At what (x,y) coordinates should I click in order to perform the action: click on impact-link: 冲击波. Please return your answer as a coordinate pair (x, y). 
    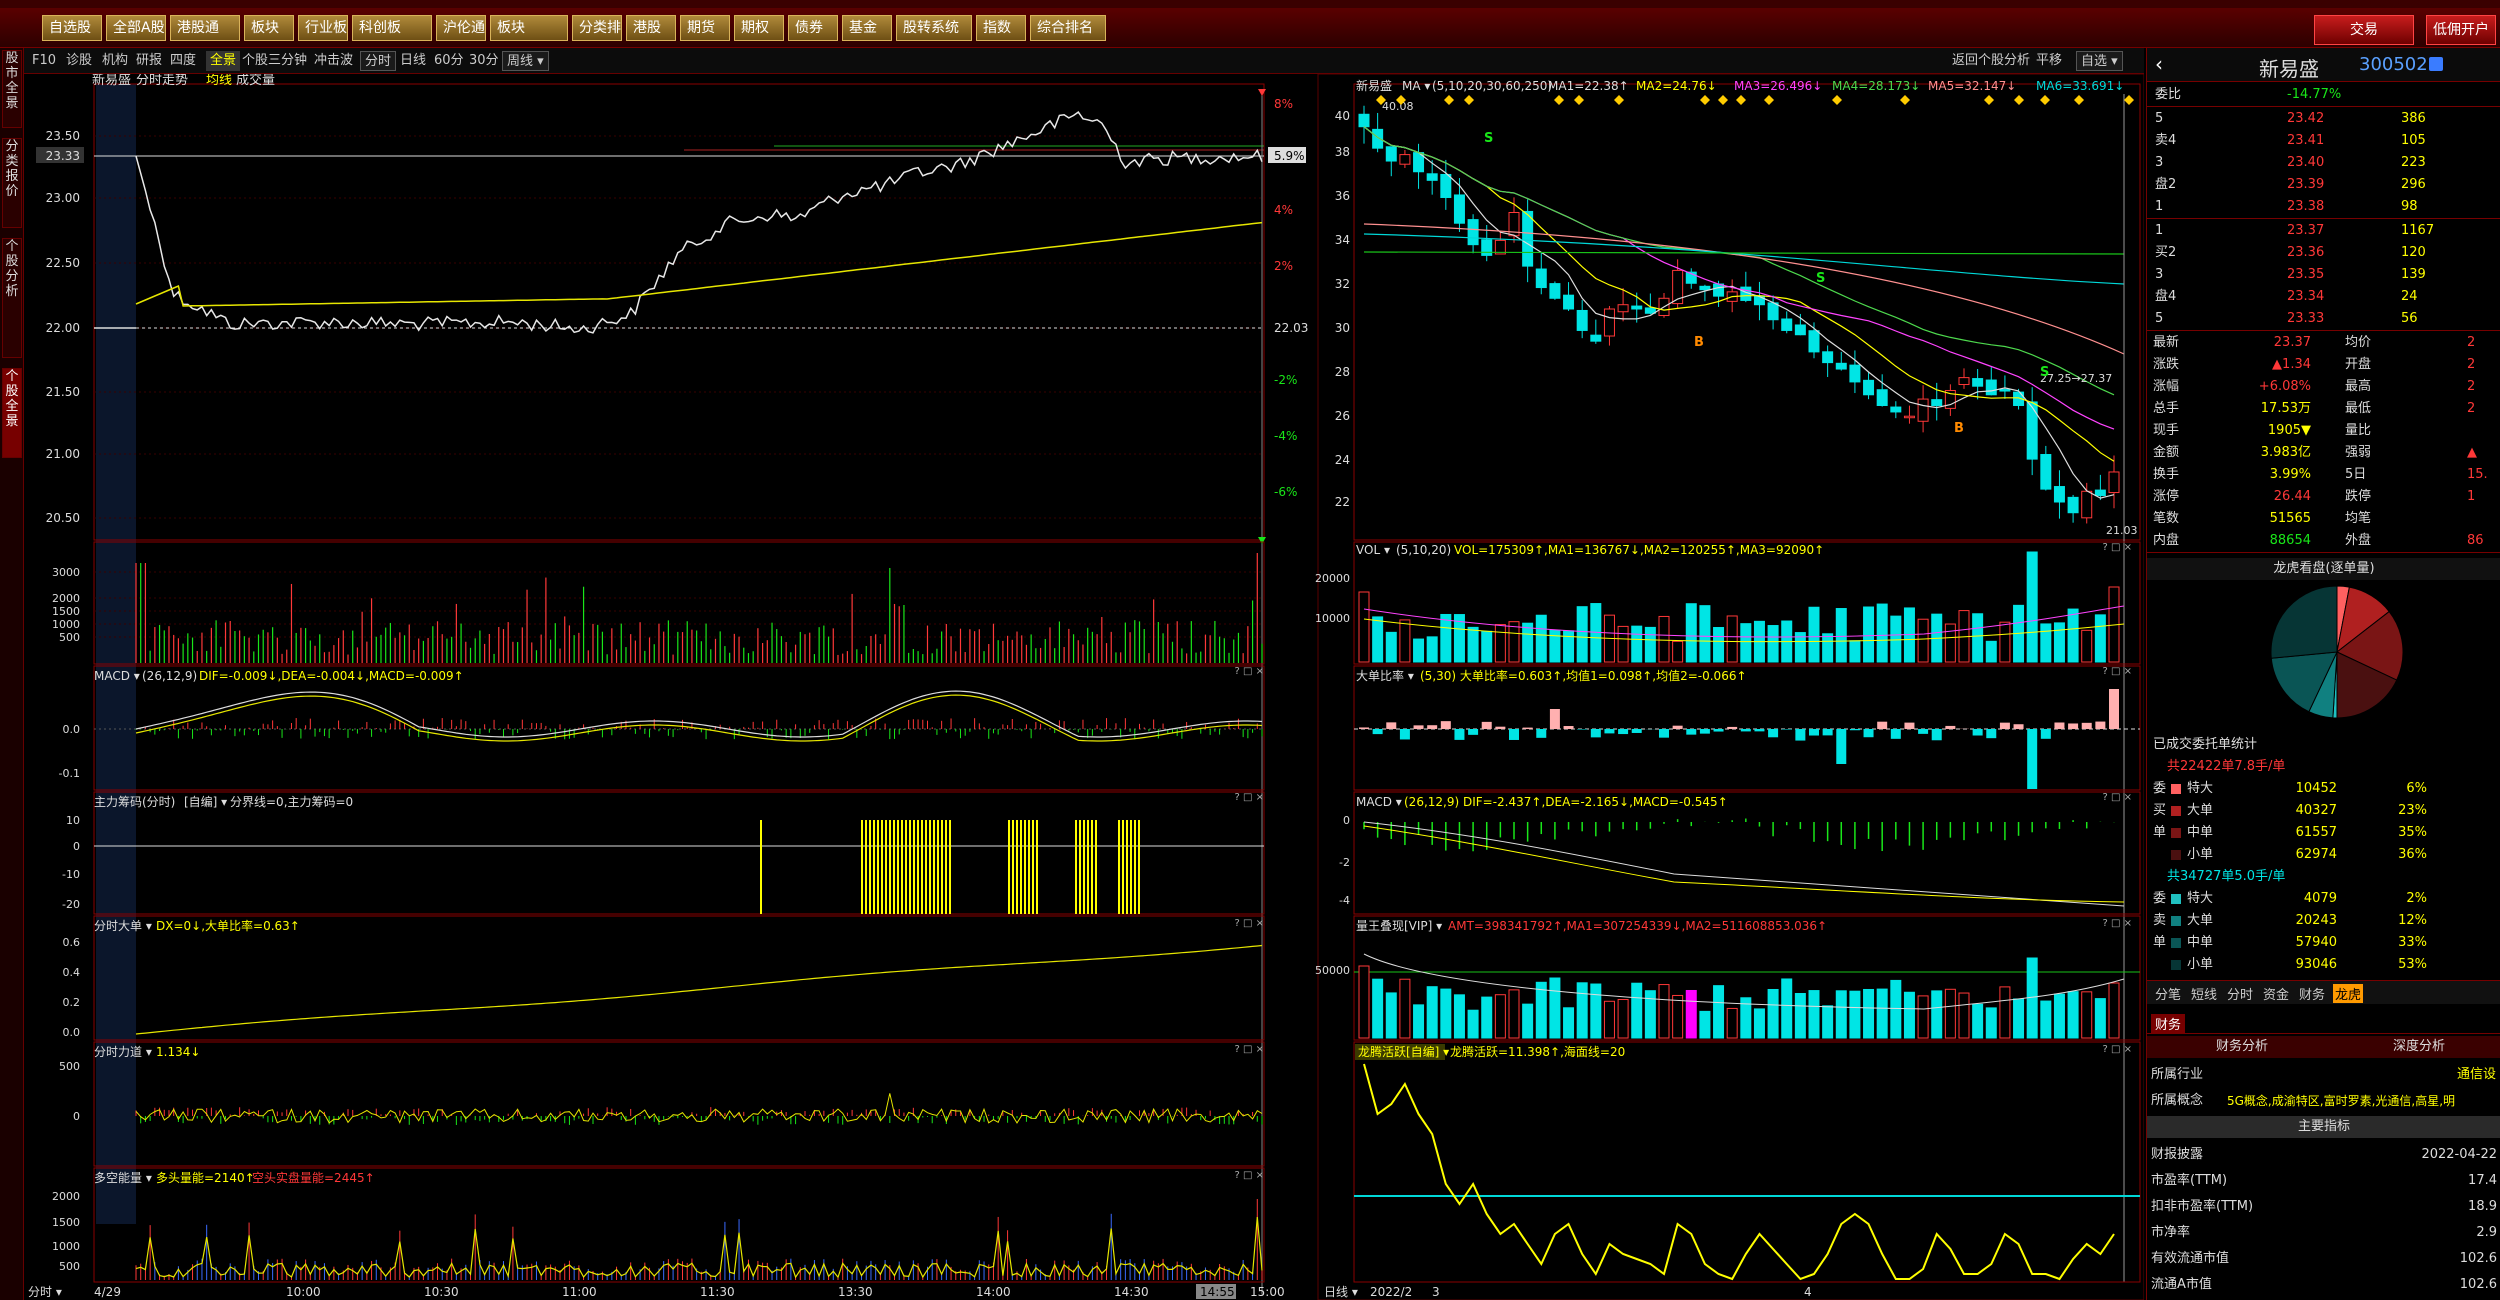
    Looking at the image, I should click on (333, 61).